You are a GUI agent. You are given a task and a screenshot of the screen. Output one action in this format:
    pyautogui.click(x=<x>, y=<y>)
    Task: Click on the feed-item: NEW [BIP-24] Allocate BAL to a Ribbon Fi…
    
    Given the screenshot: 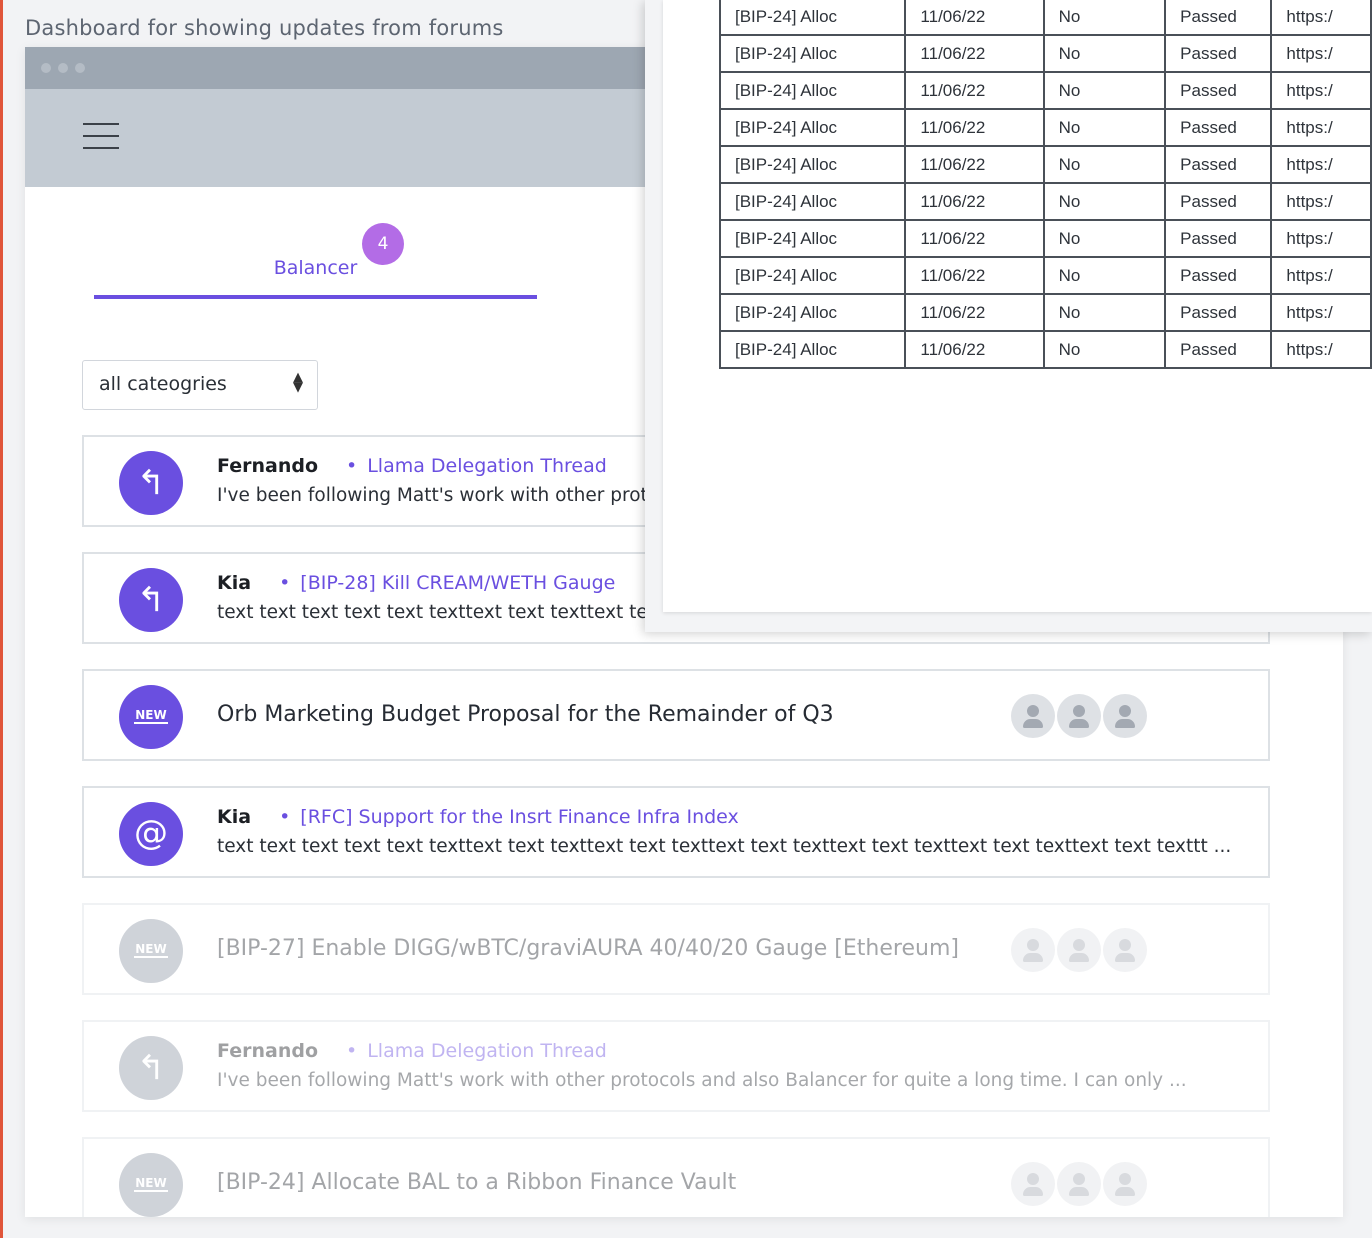 What is the action you would take?
    pyautogui.click(x=676, y=1177)
    